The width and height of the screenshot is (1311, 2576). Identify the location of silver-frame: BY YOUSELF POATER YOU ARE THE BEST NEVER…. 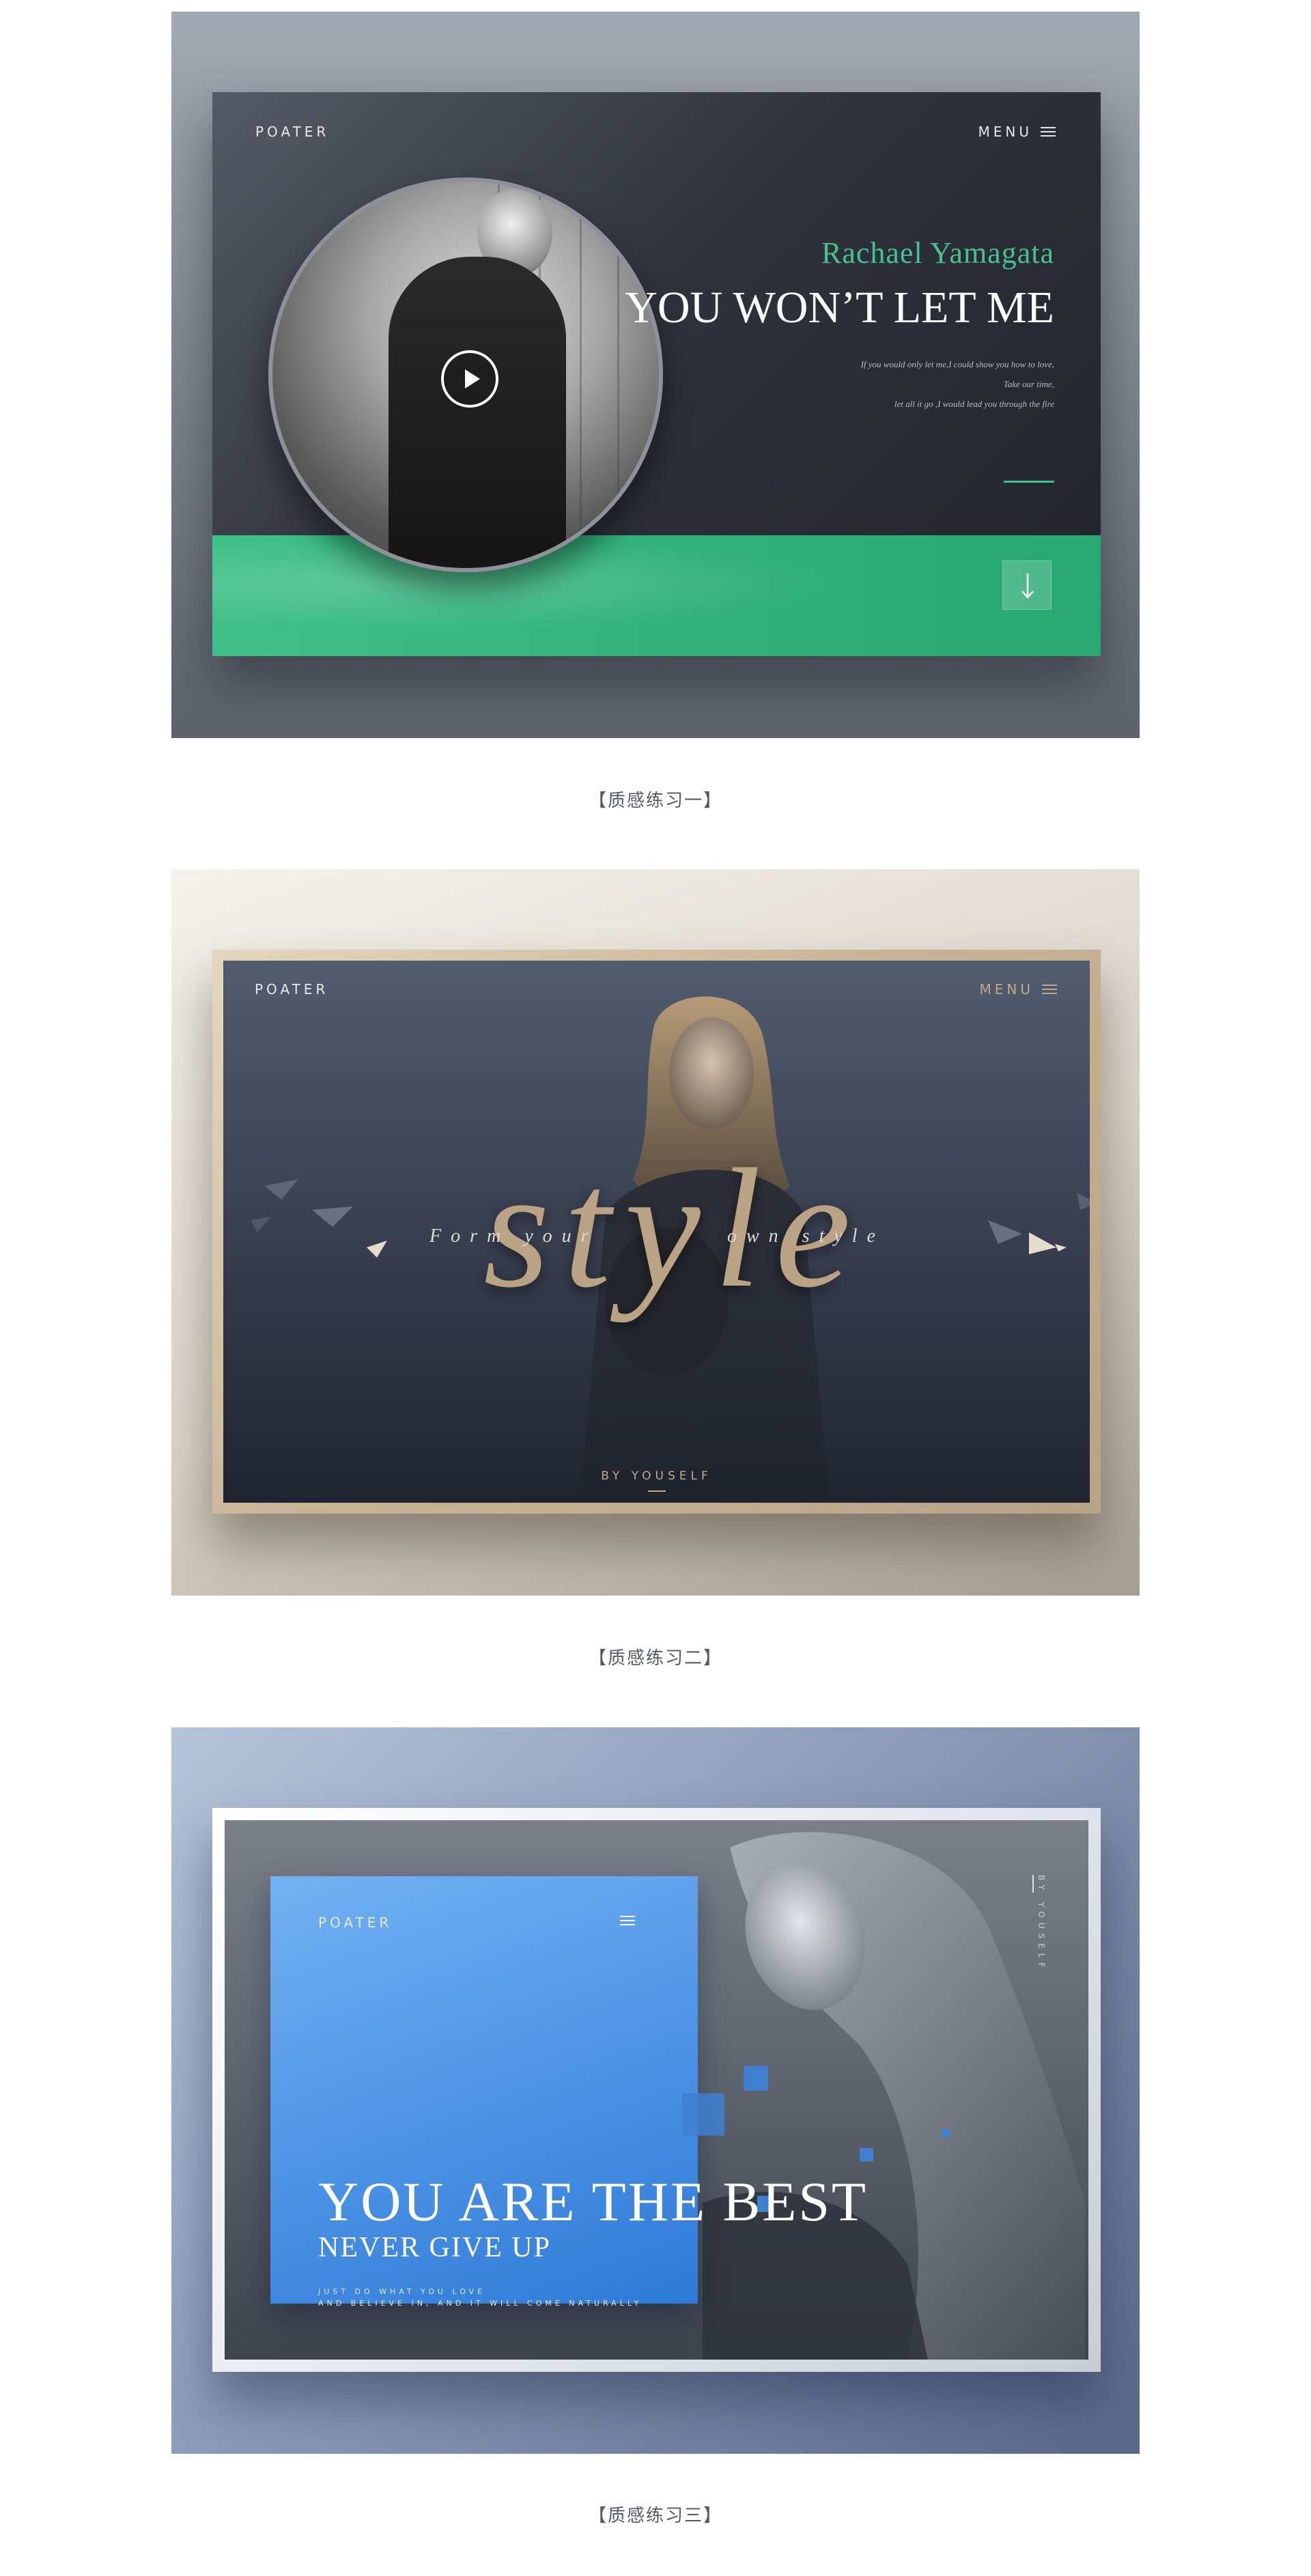
(656, 2090).